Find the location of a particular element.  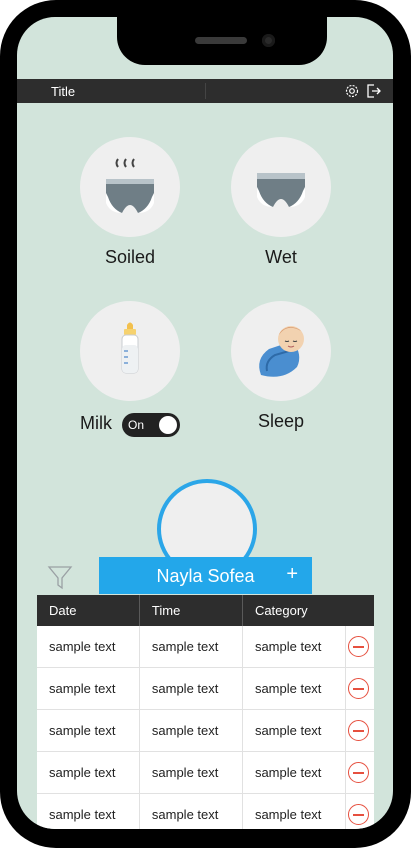

sleep-tile: Sleep is located at coordinates (281, 366).